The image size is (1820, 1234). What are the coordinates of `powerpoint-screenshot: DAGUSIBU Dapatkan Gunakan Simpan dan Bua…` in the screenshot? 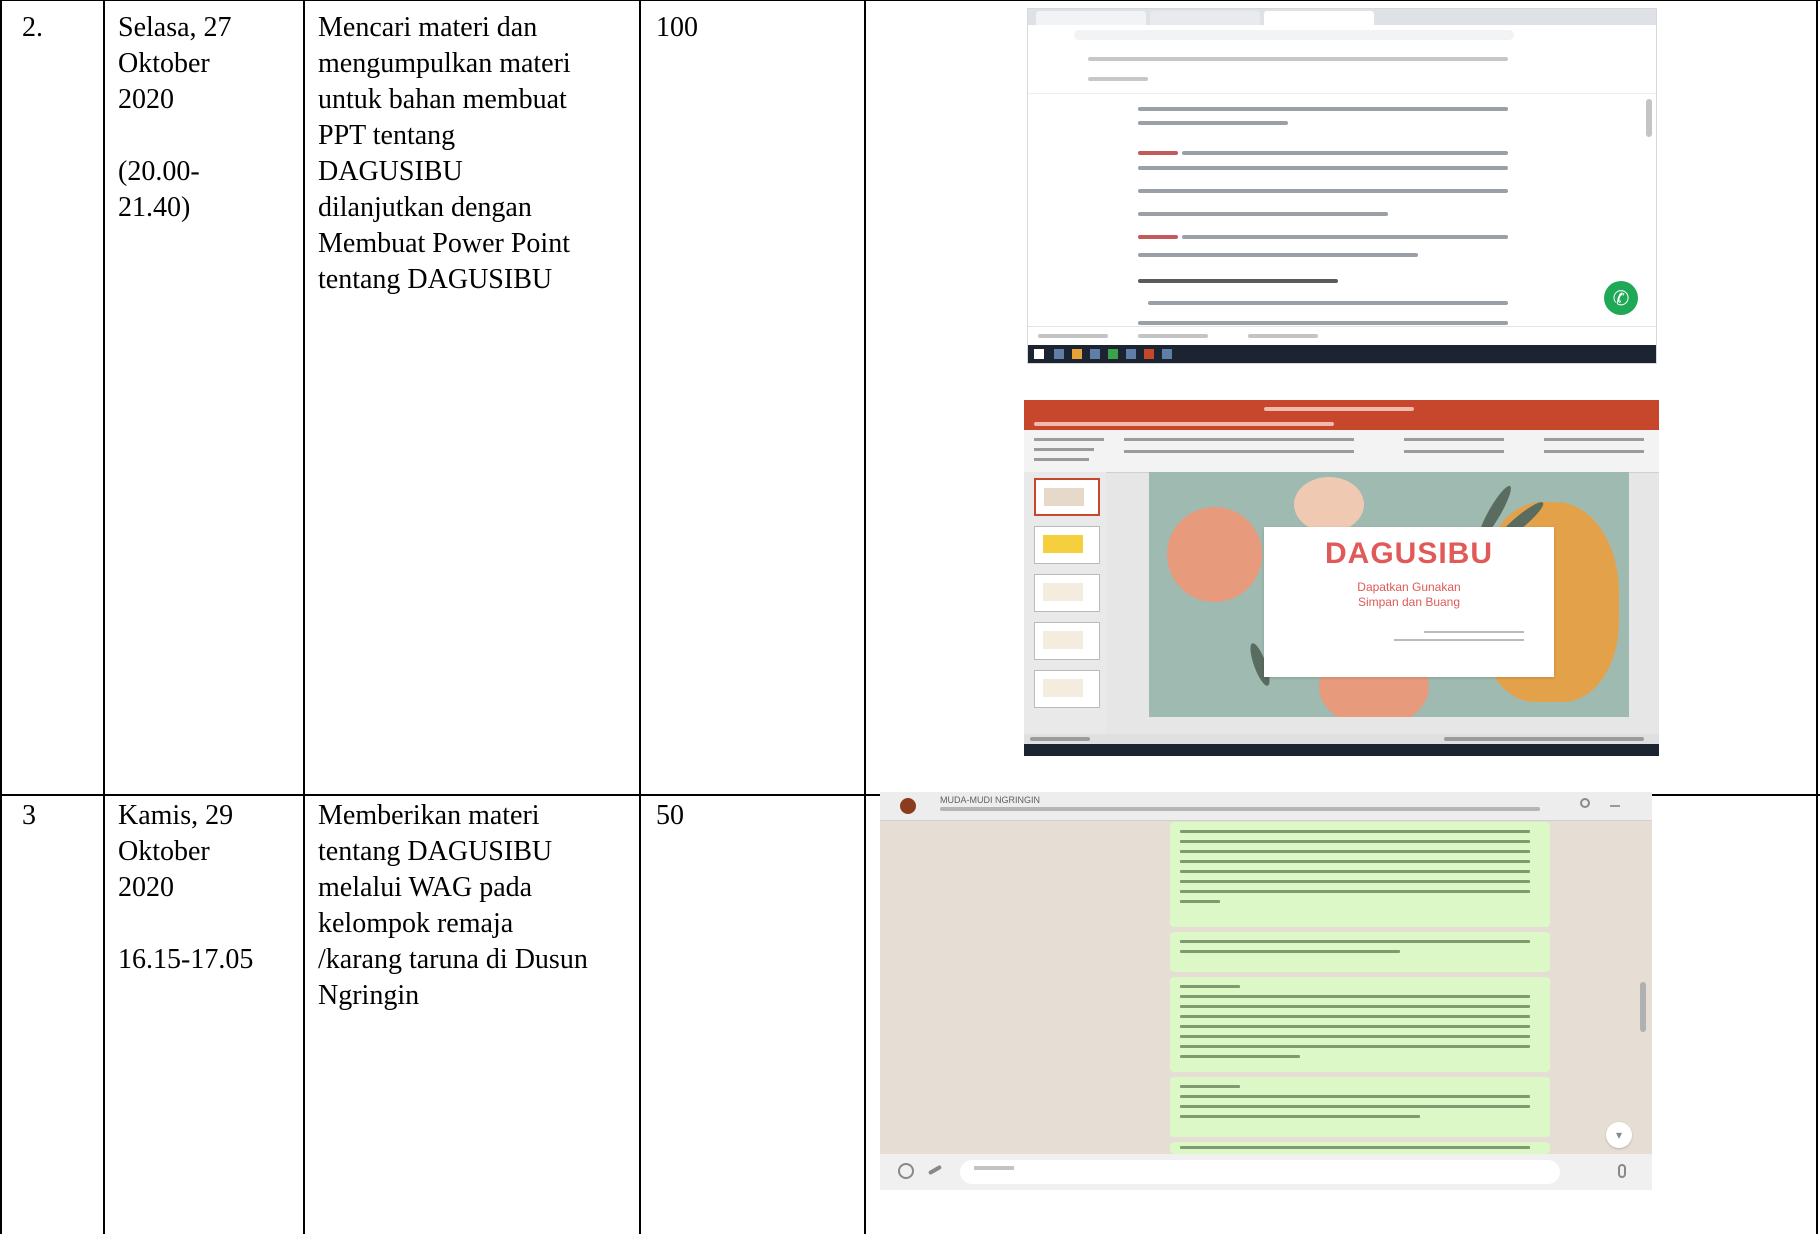 It's located at (1341, 578).